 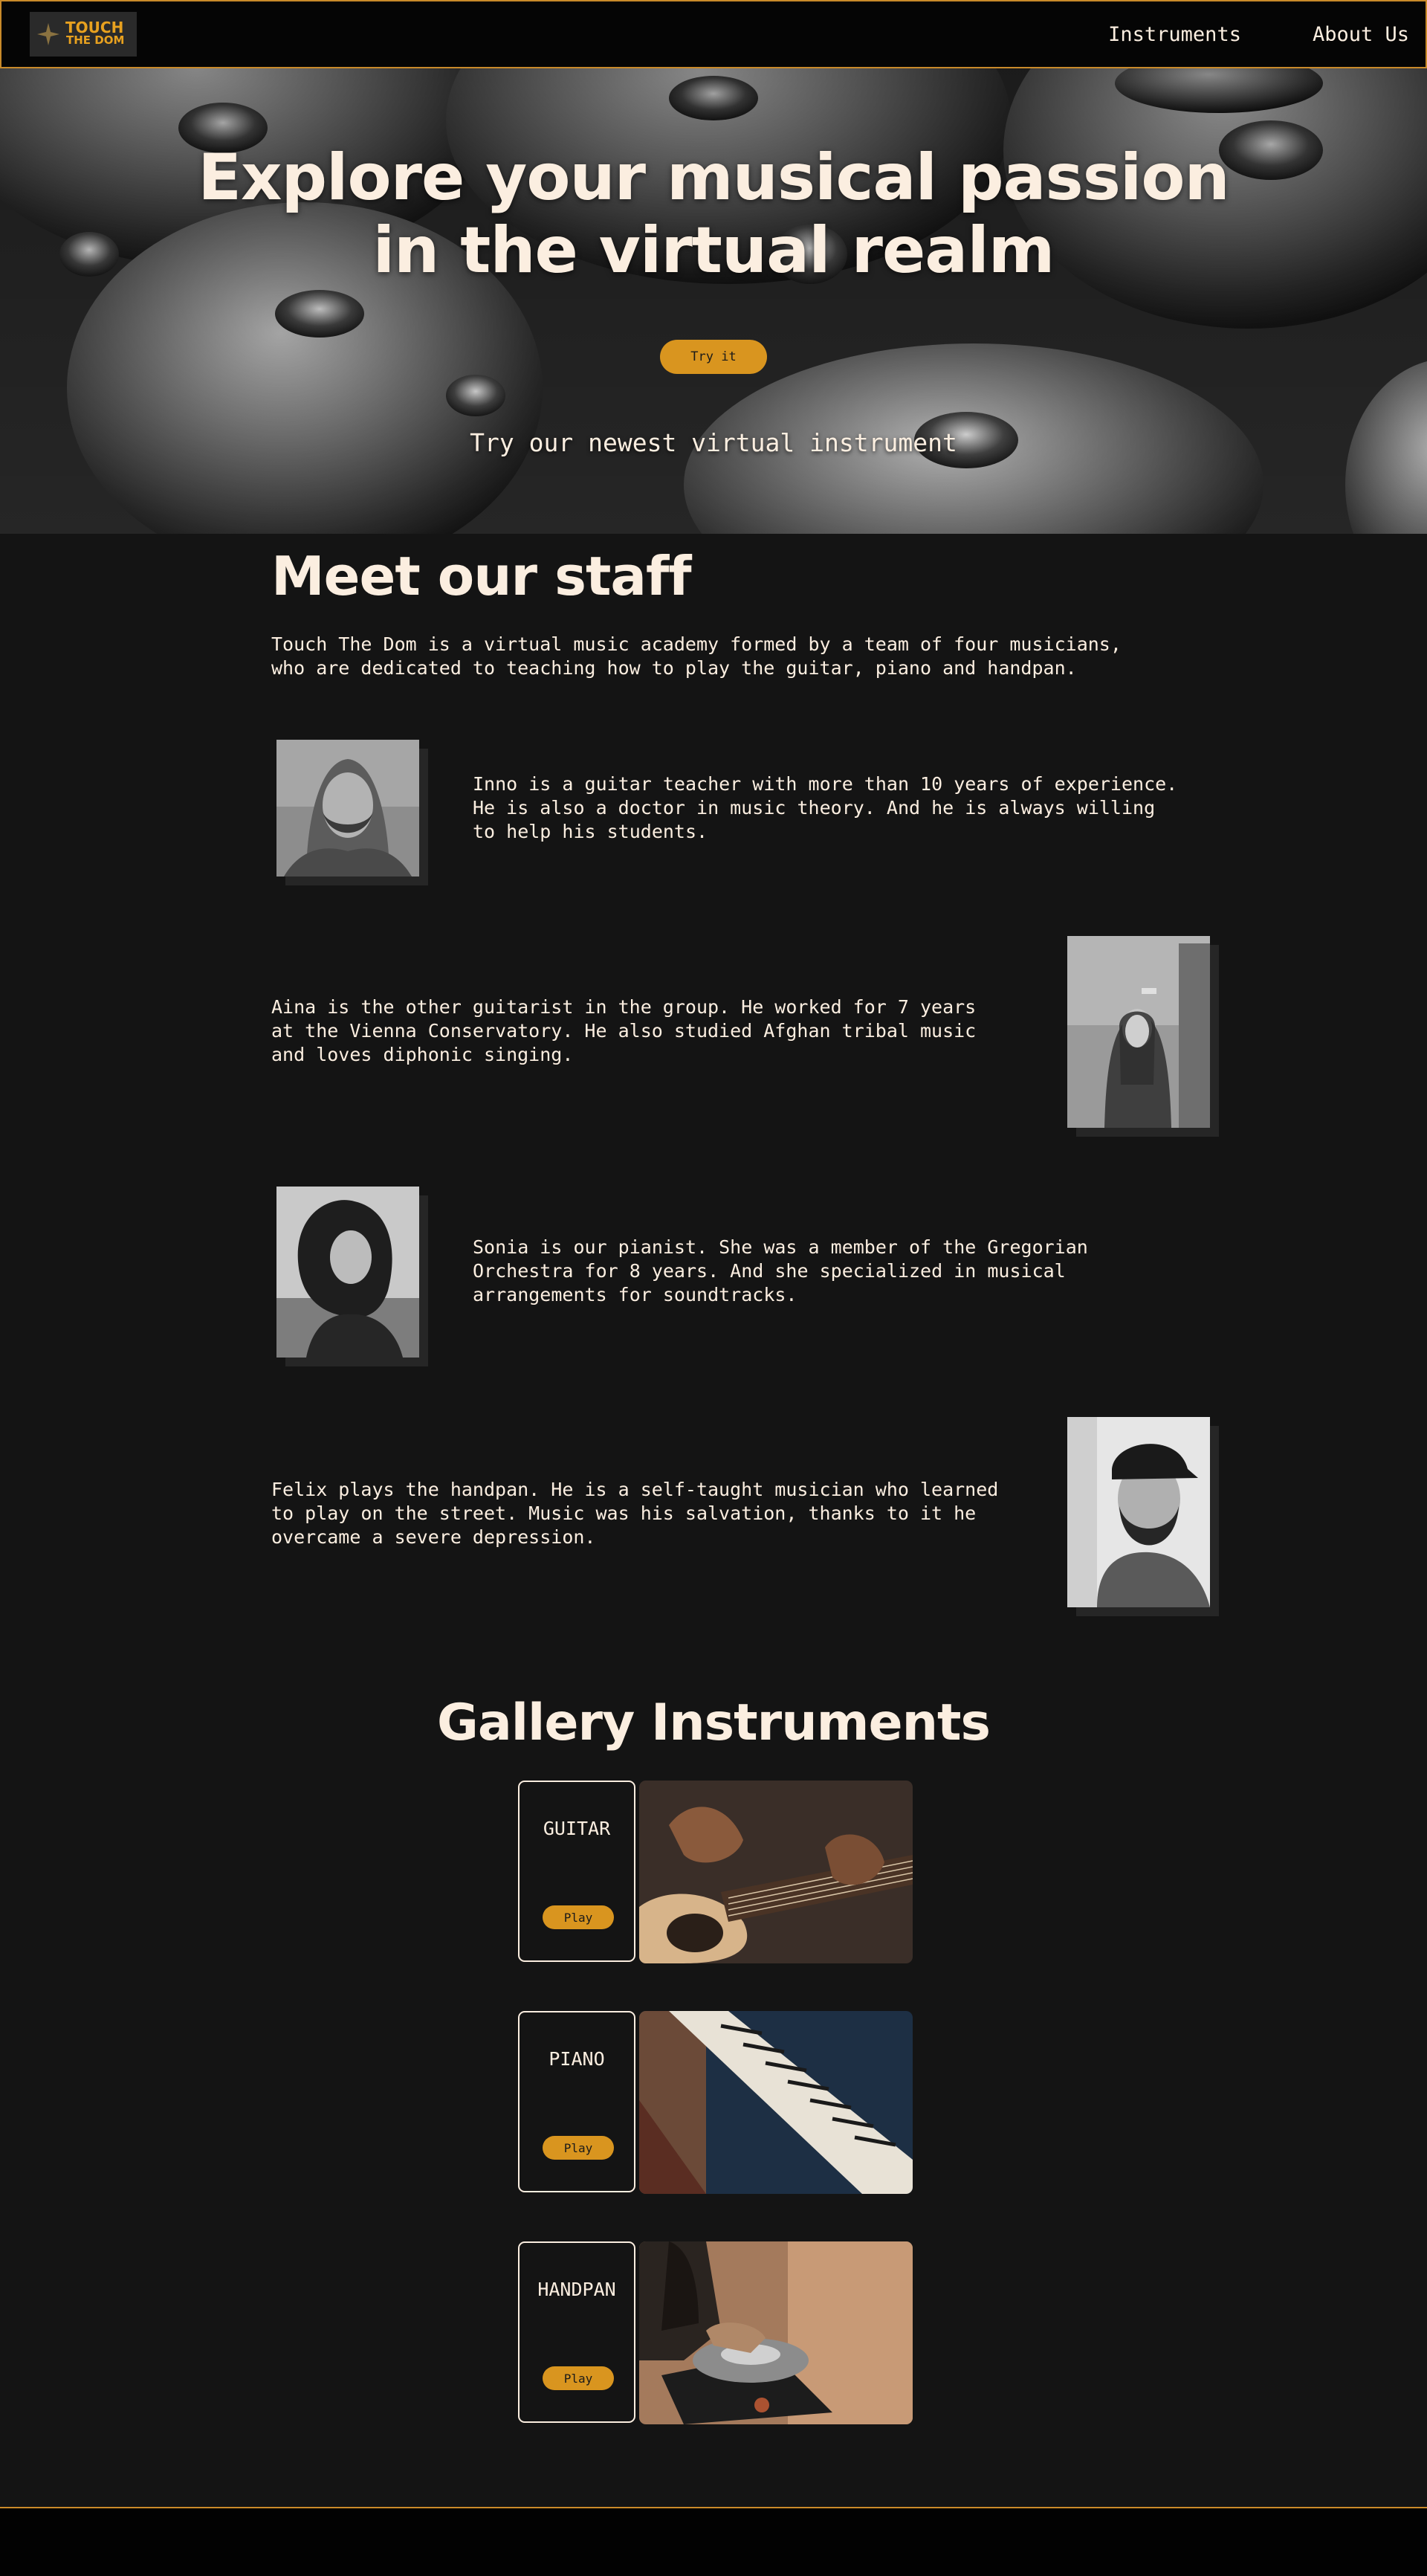 I want to click on staff-title: Meet our staff, so click(x=482, y=576).